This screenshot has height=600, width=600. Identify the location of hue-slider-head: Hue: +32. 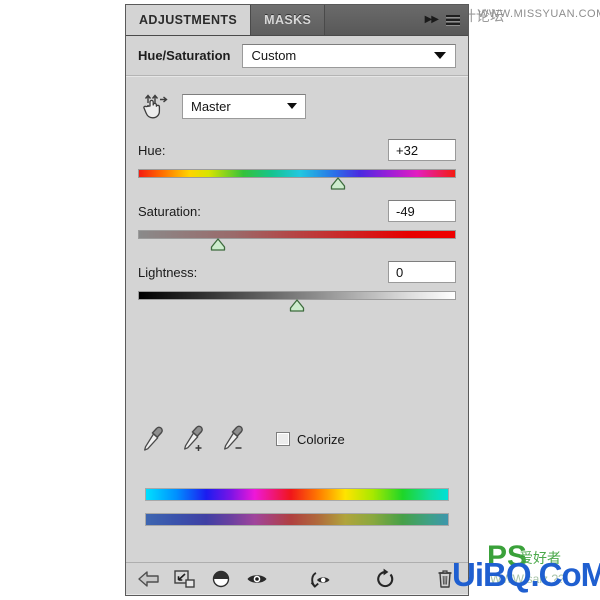
(297, 150).